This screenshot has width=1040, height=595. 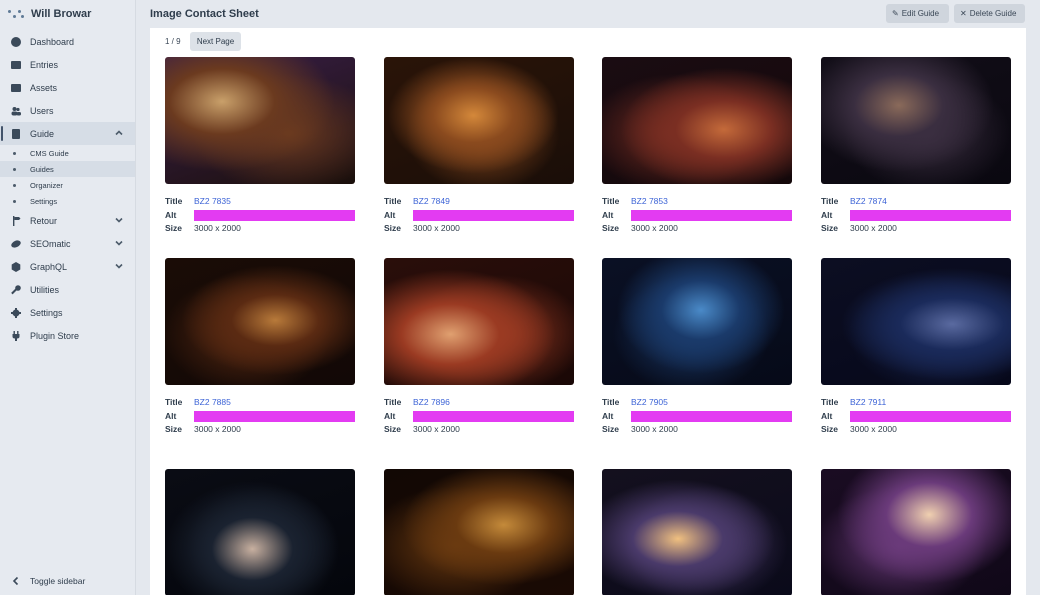 I want to click on sidebar-item-settings: Settings, so click(x=67, y=312).